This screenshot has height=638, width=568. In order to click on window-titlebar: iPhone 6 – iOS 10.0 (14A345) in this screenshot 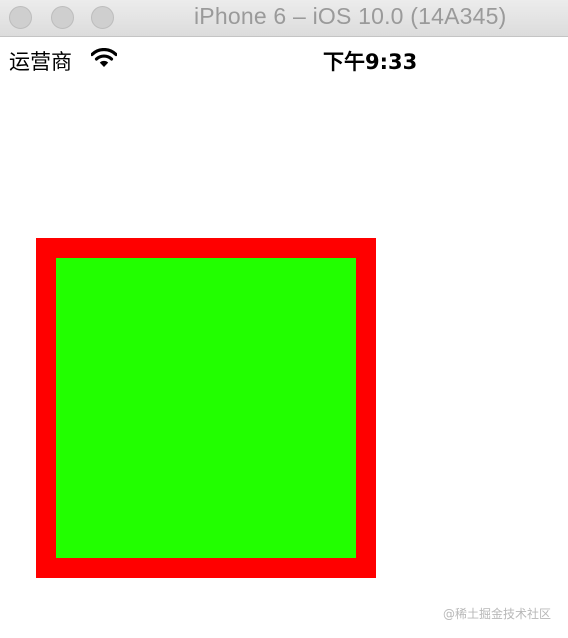, I will do `click(284, 18)`.